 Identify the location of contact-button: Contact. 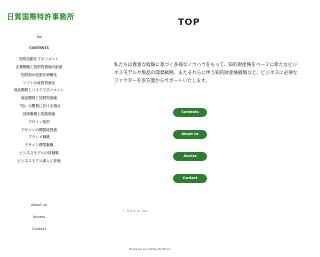
(190, 178).